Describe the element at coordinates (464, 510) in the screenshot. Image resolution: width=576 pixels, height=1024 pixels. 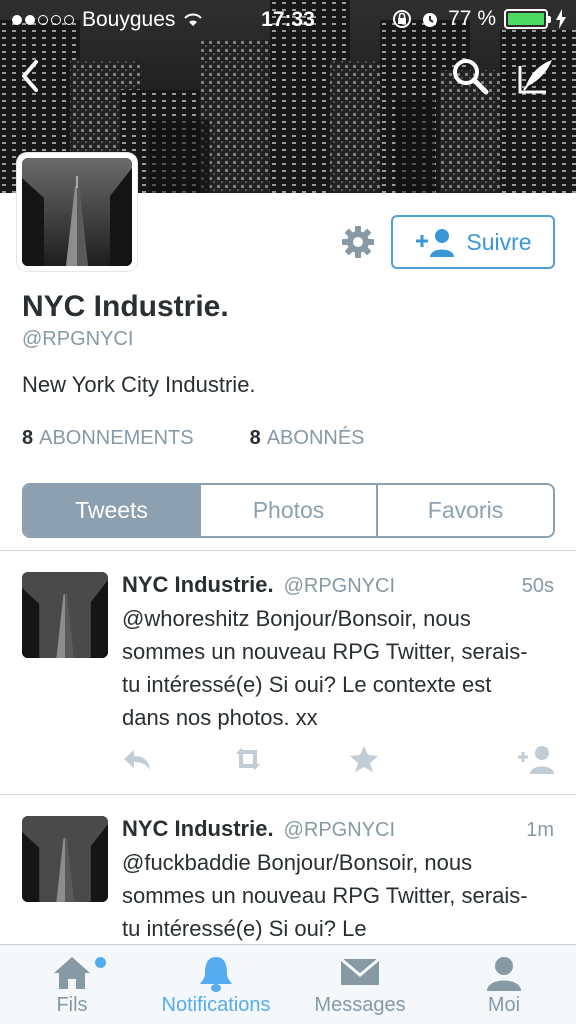
I see `tab-favoris: Favoris` at that location.